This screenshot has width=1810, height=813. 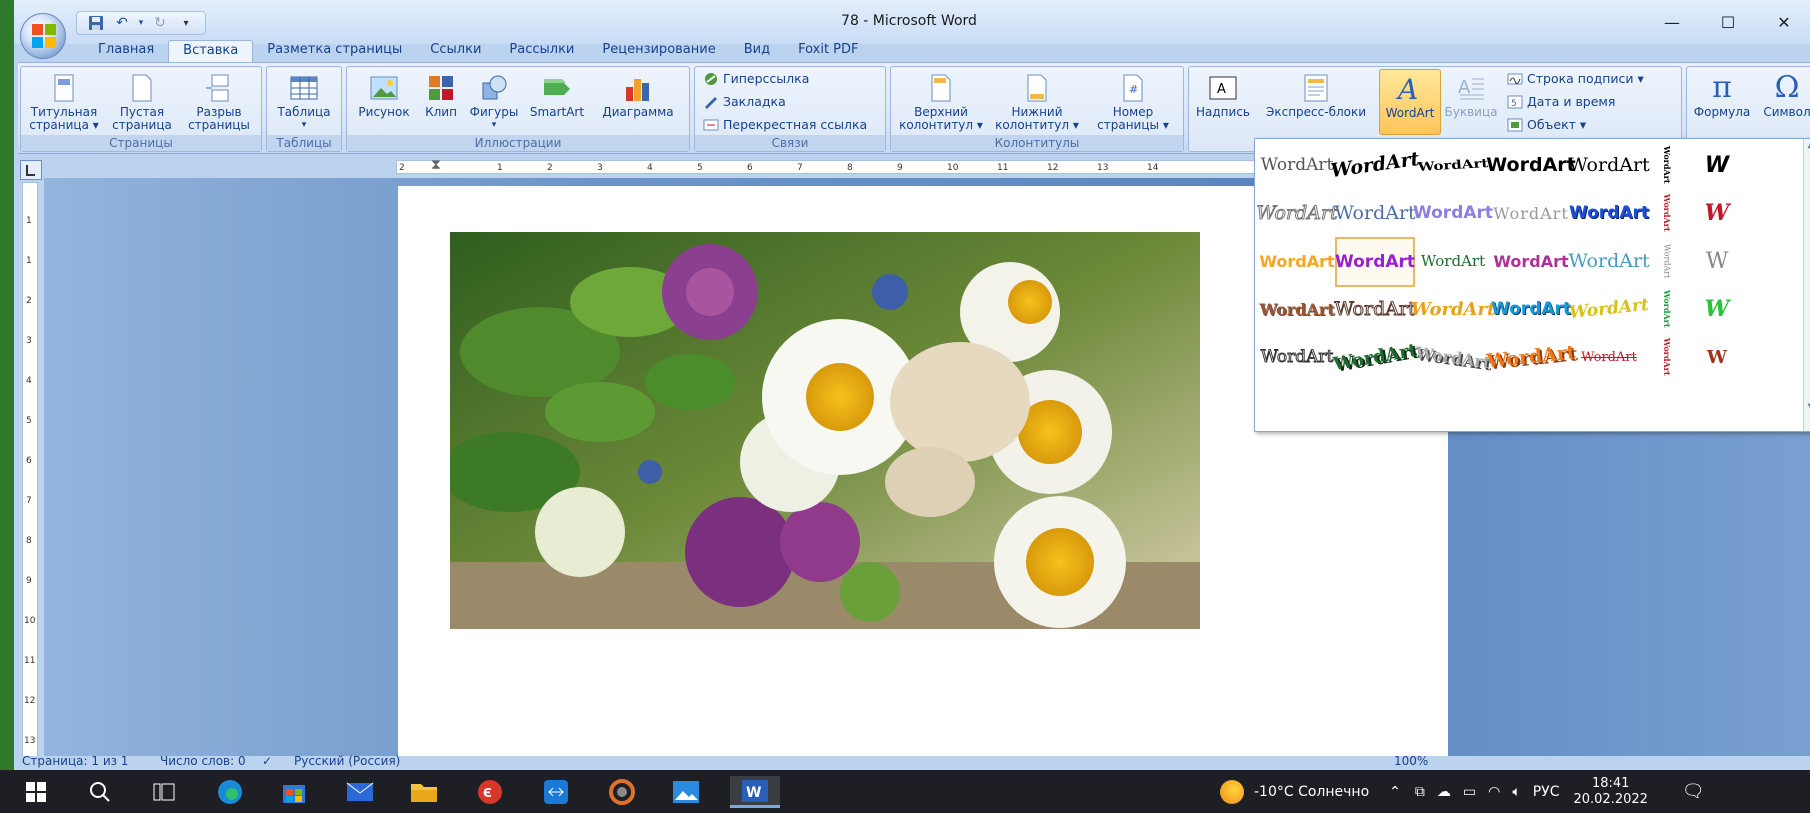 I want to click on wordart-style-29: WordArt, so click(x=1297, y=357).